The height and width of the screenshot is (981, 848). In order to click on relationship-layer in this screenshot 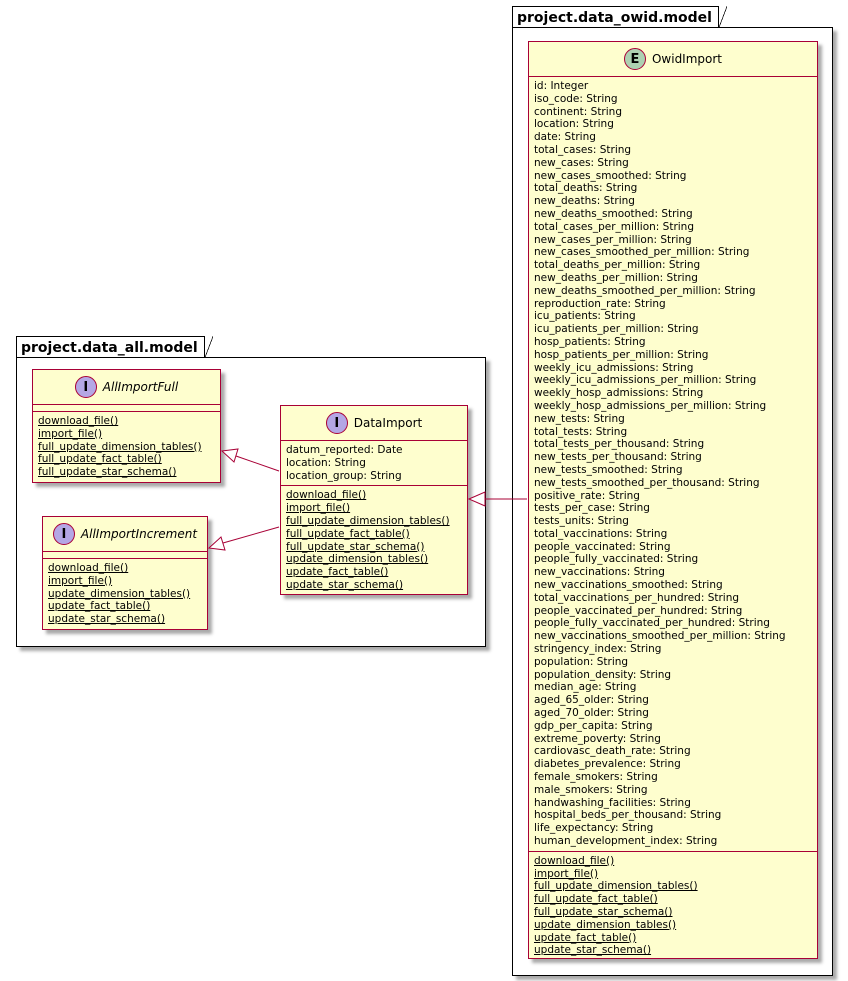, I will do `click(367, 499)`.